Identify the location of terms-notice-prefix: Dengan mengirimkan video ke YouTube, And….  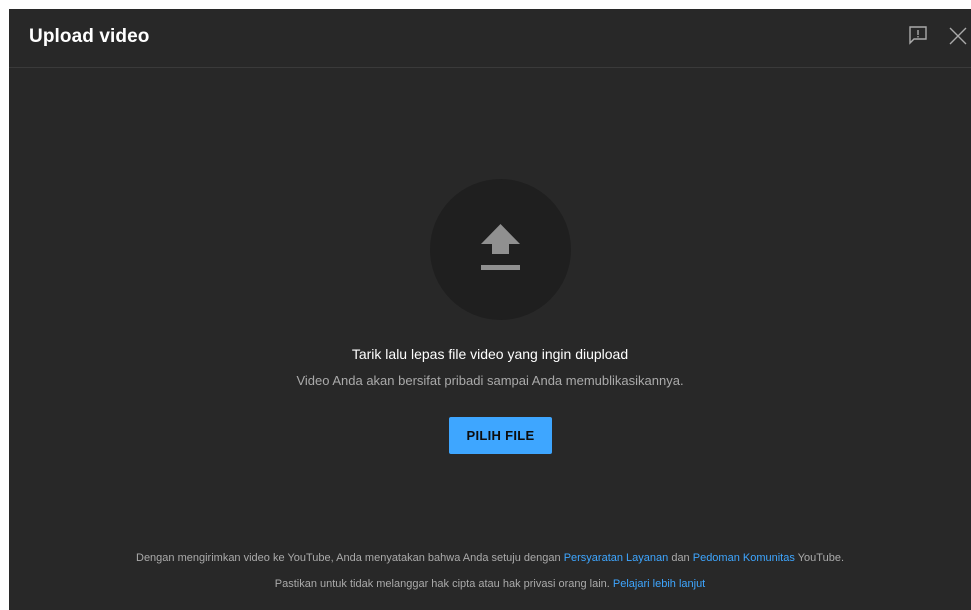
(350, 558).